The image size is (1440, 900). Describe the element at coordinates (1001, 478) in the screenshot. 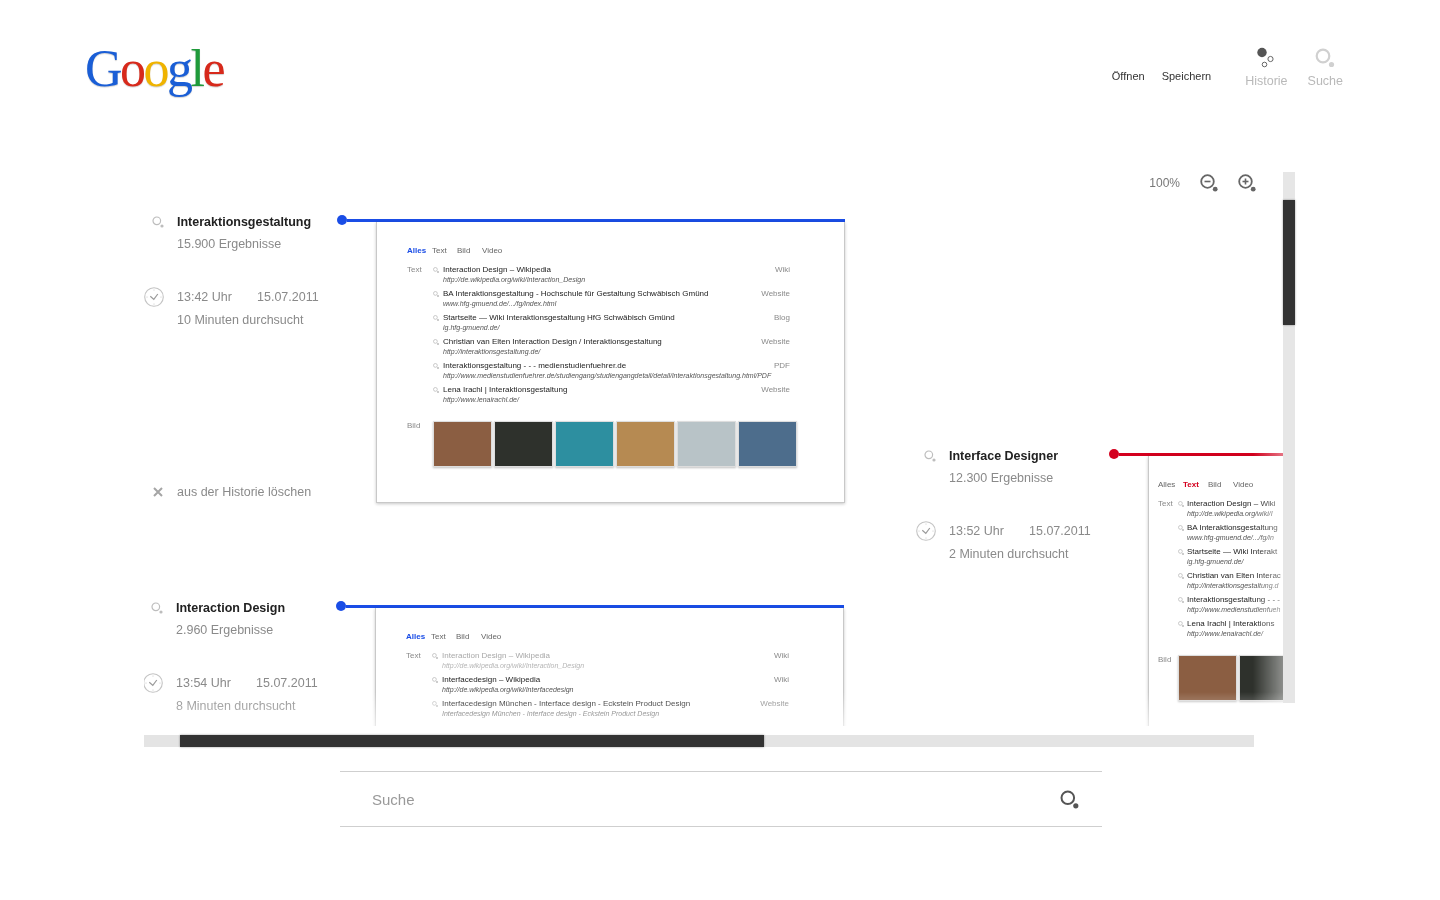

I see `results-count: 12.300 Ergebnisse` at that location.